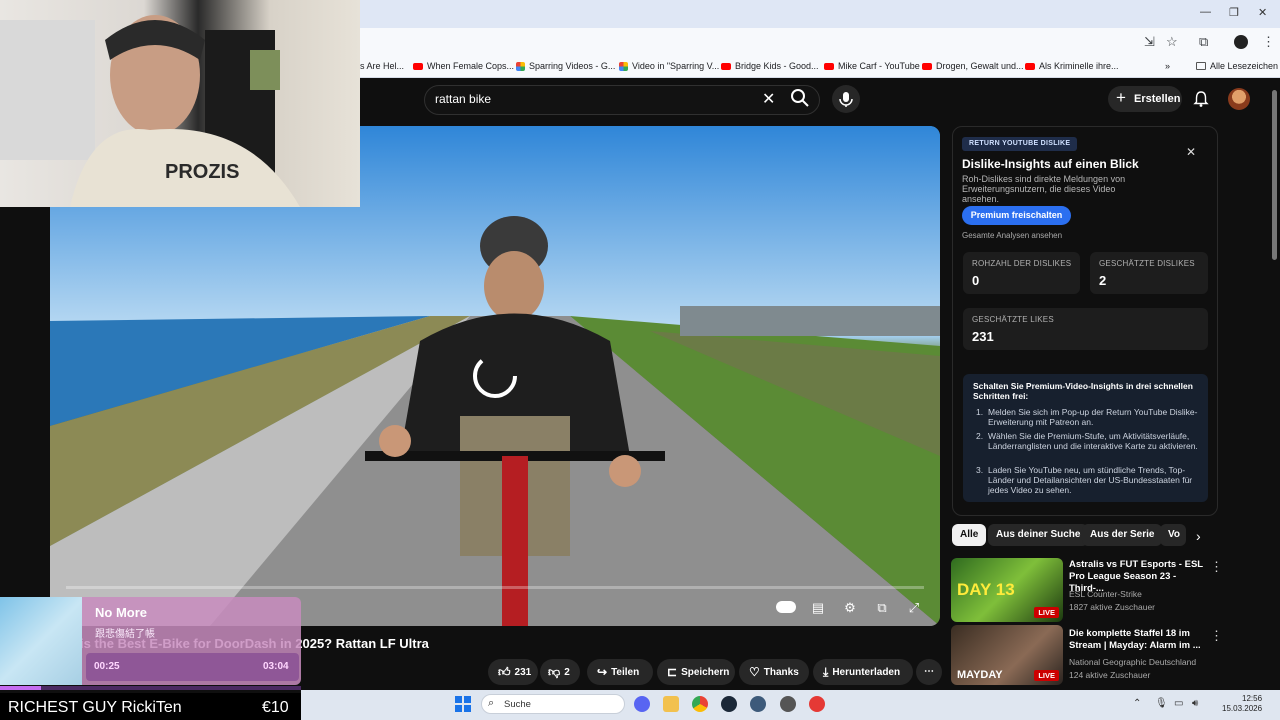 Image resolution: width=1280 pixels, height=720 pixels. Describe the element at coordinates (846, 99) in the screenshot. I see `microphone-icon` at that location.